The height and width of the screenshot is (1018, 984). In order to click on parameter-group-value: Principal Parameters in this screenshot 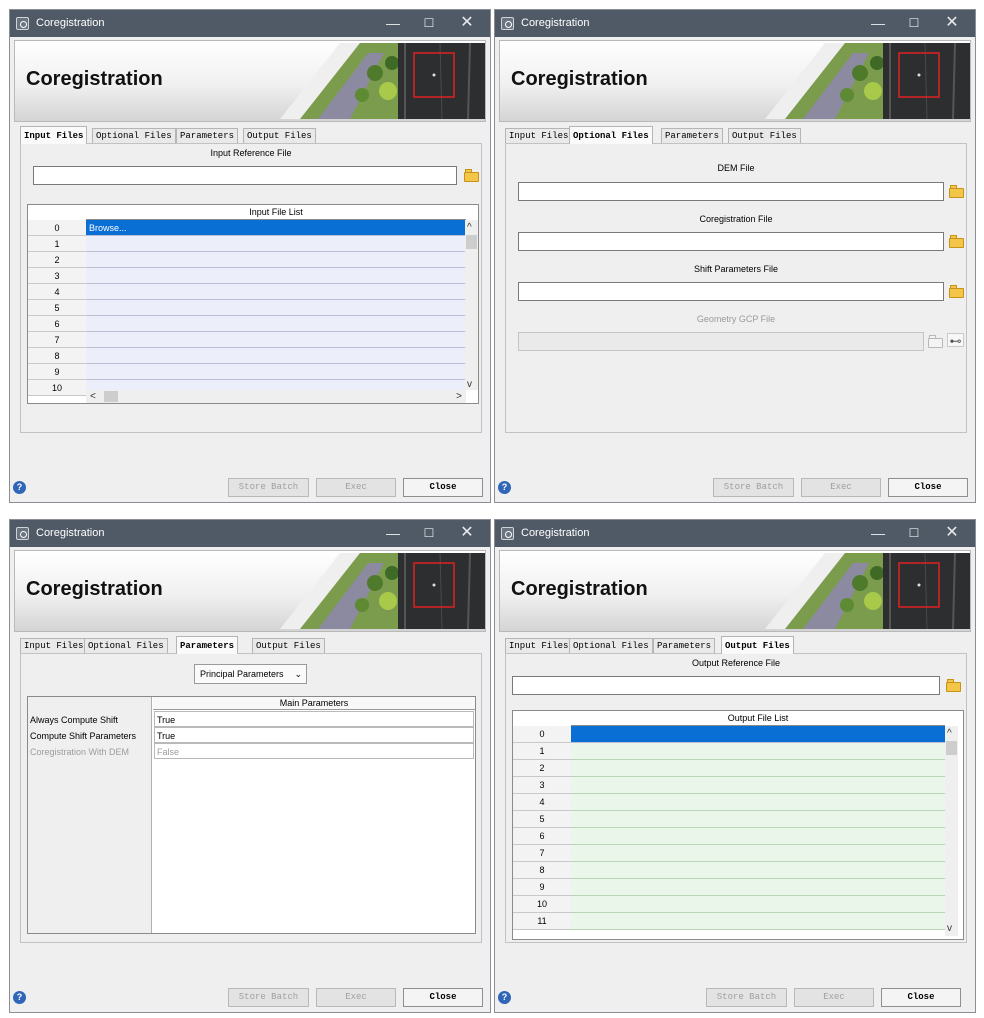, I will do `click(242, 674)`.